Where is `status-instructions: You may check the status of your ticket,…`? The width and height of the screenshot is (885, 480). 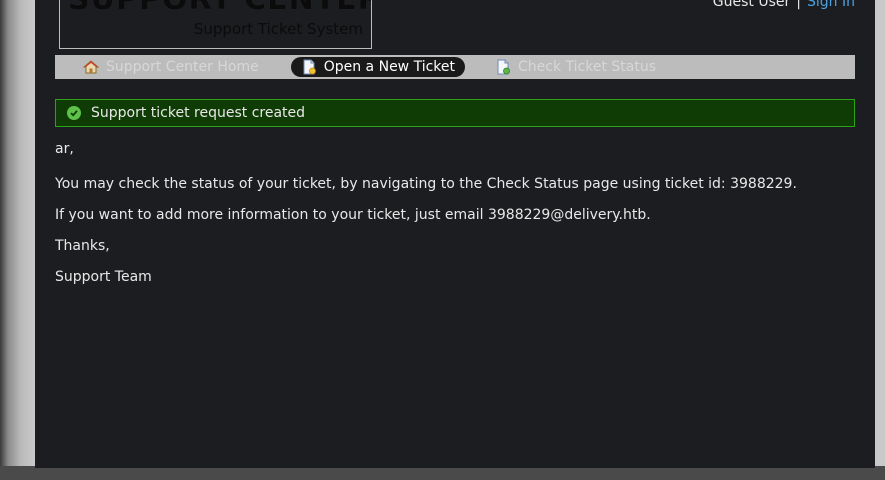 status-instructions: You may check the status of your ticket,… is located at coordinates (426, 184).